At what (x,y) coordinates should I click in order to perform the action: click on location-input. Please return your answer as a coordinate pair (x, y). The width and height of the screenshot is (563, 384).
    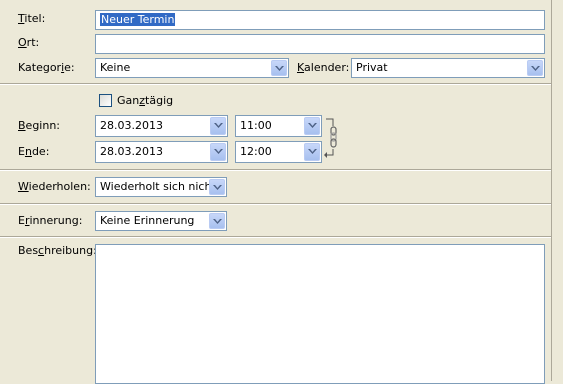
    Looking at the image, I should click on (320, 44).